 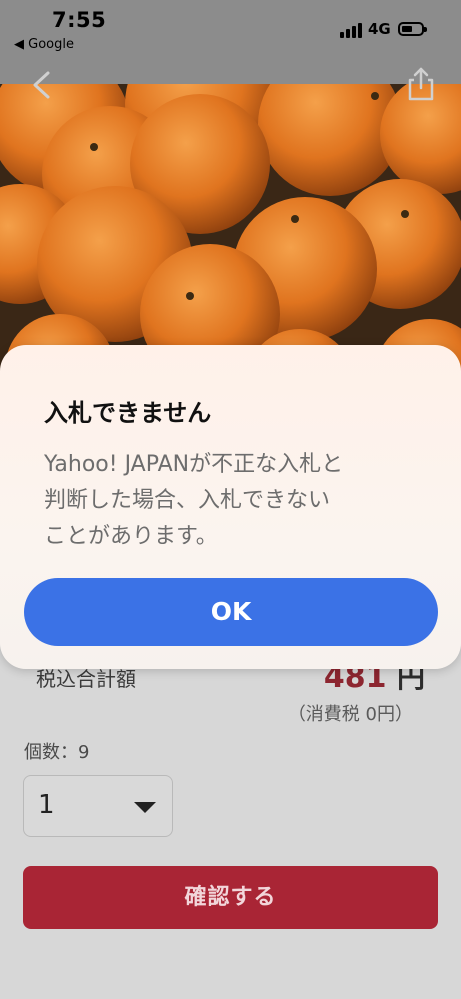 I want to click on status-time: 7:55, so click(x=79, y=20).